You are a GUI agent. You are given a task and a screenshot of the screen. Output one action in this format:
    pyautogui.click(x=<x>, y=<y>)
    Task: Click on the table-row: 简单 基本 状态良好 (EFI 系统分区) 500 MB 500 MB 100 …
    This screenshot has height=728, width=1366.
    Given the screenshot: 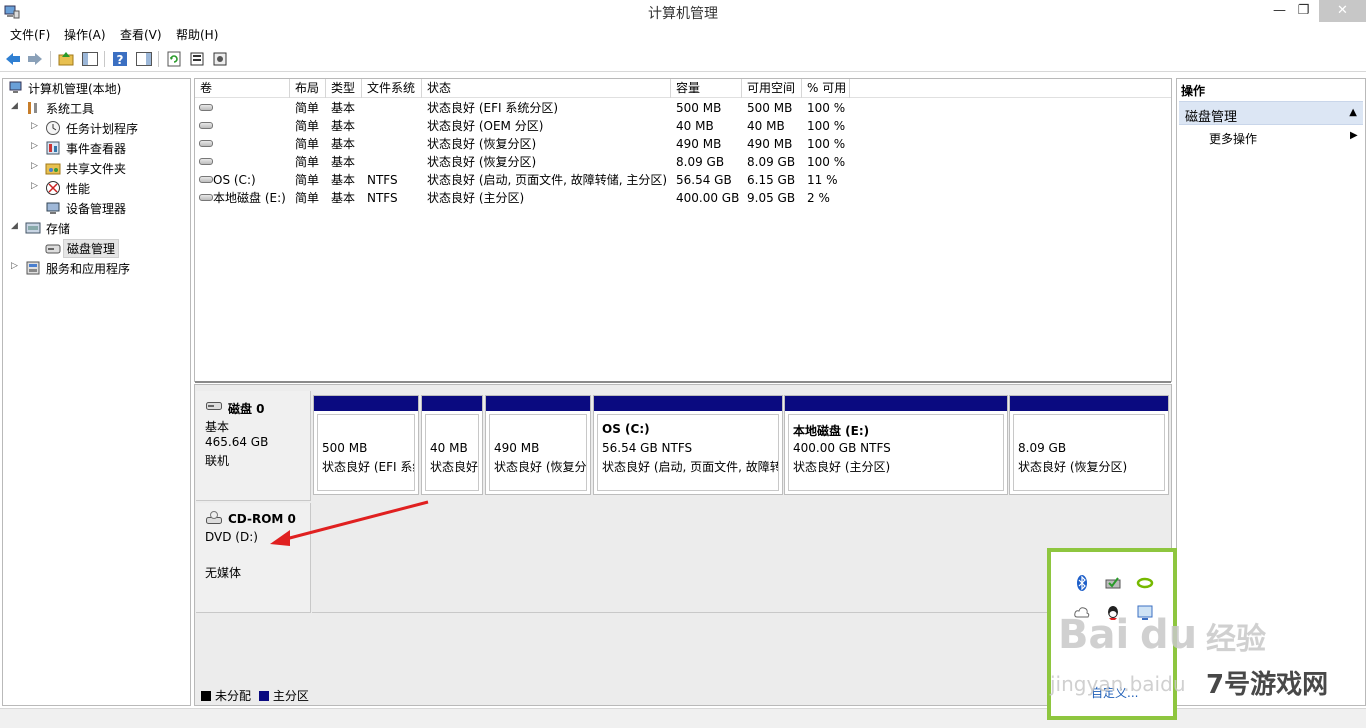 What is the action you would take?
    pyautogui.click(x=683, y=108)
    